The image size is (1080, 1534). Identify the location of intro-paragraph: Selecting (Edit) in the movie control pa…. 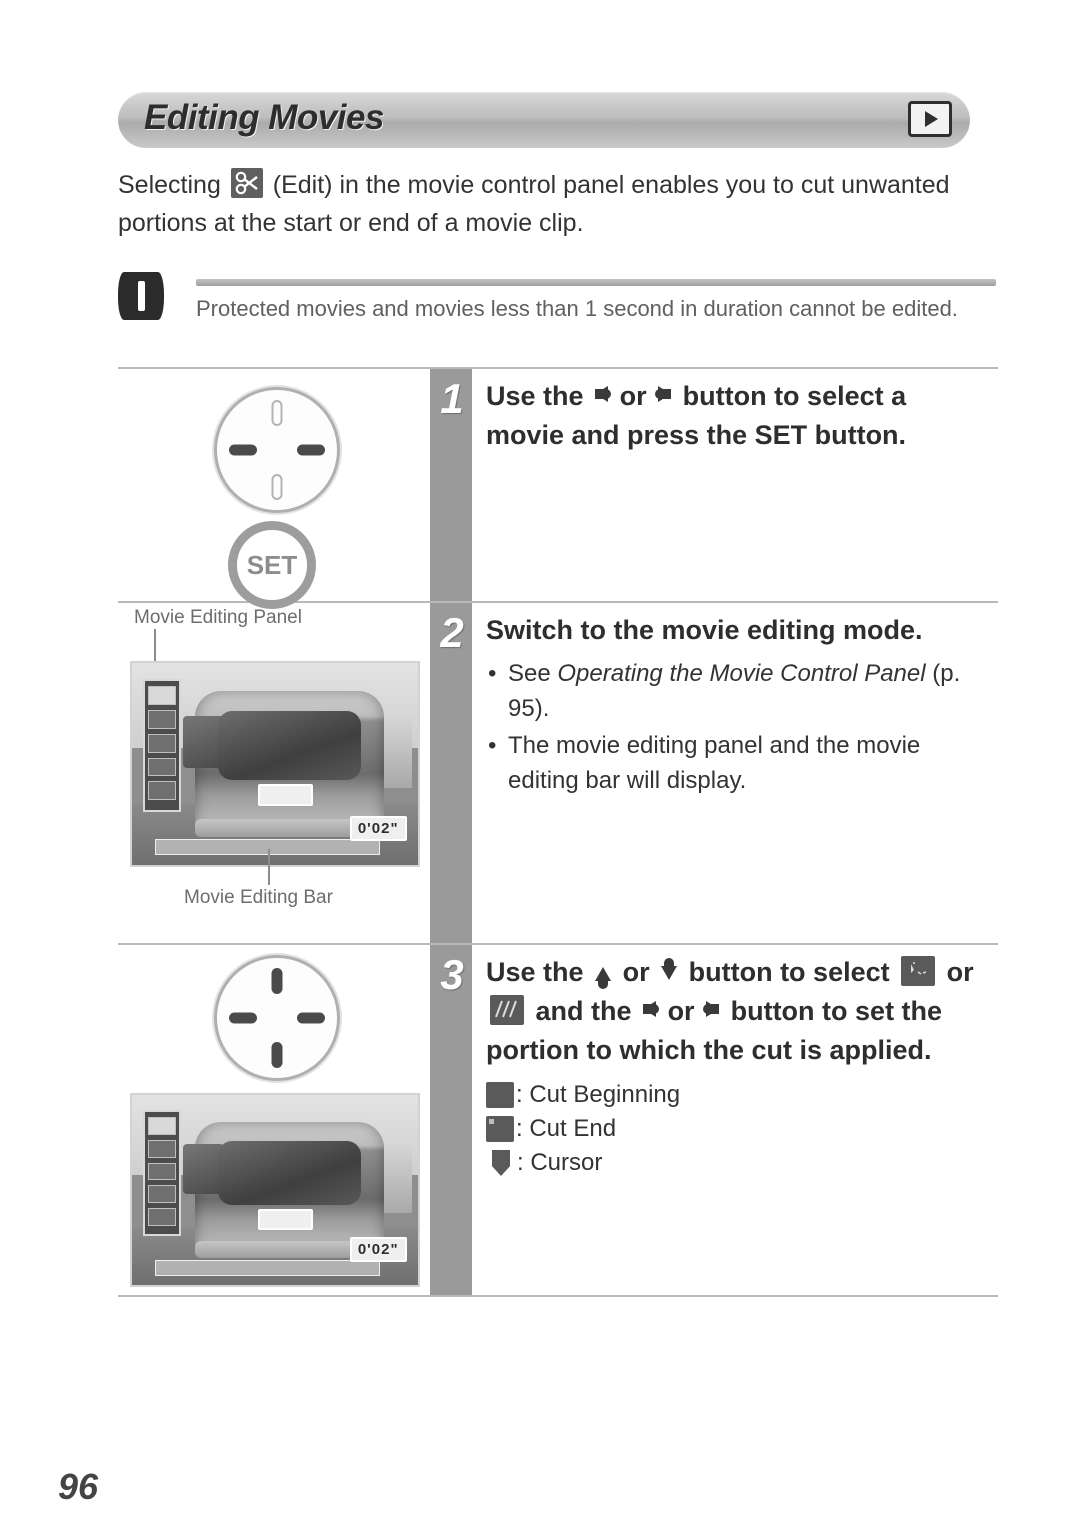
(558, 204).